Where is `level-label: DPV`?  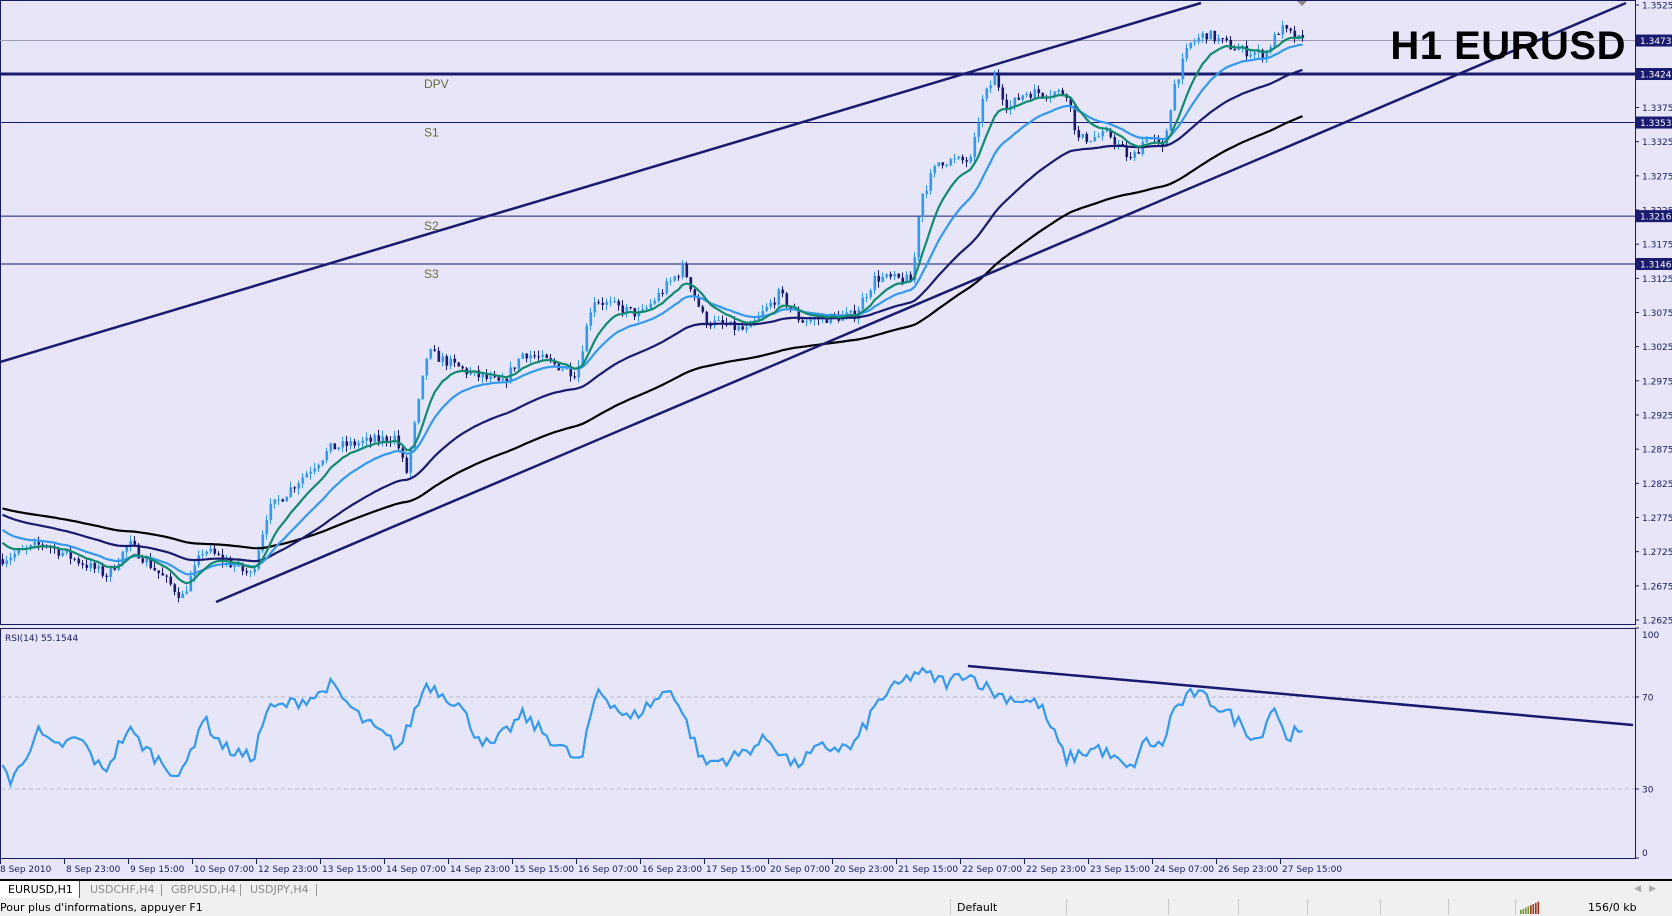 level-label: DPV is located at coordinates (436, 84).